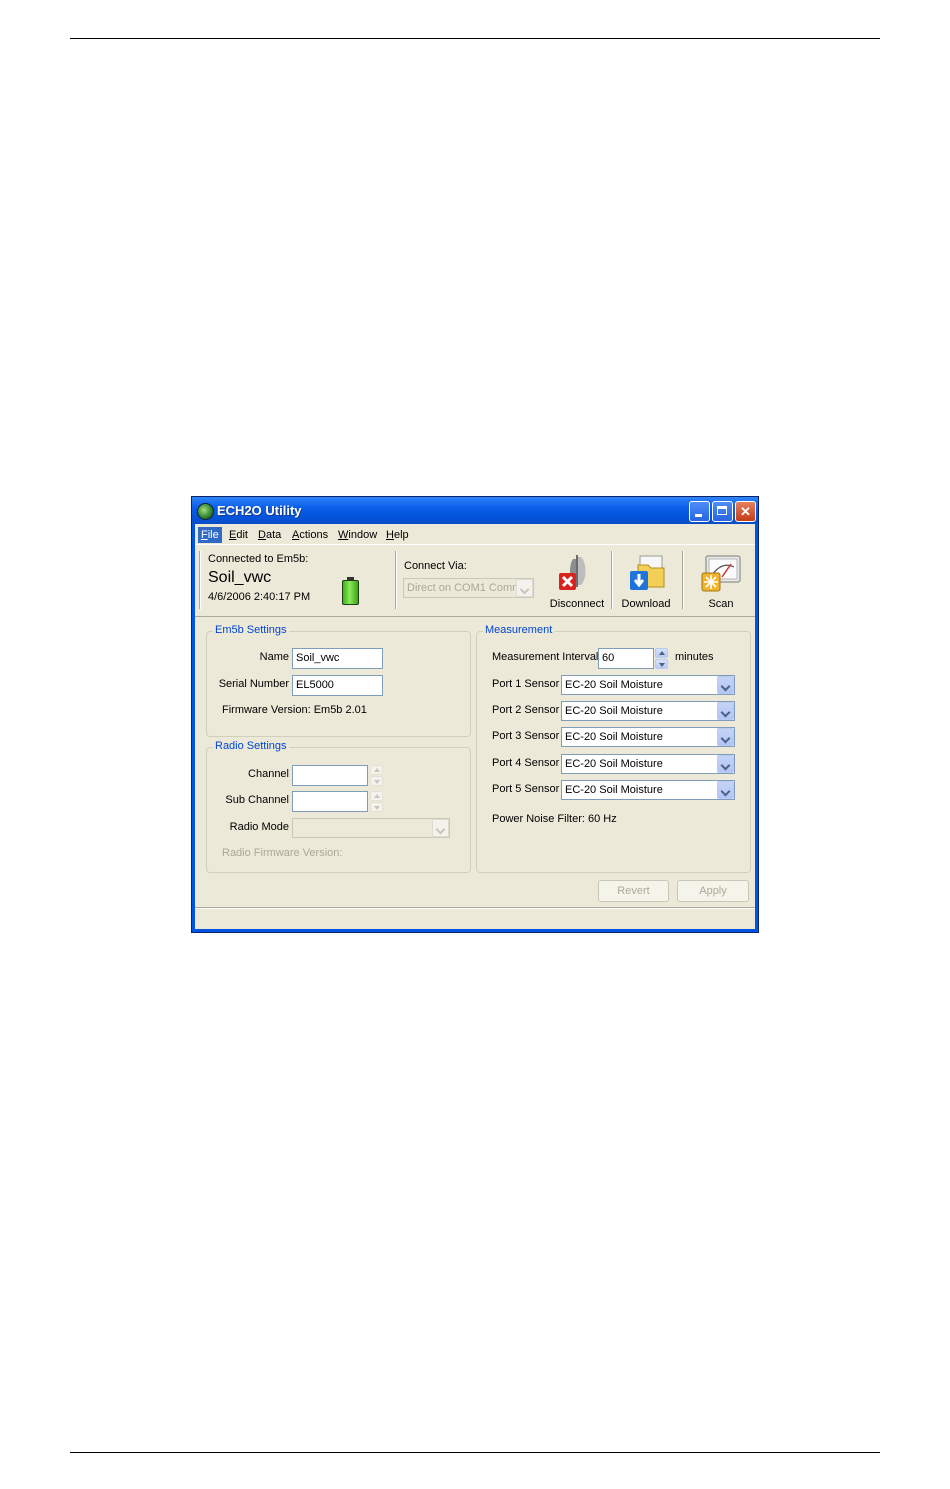 The height and width of the screenshot is (1489, 950). Describe the element at coordinates (397, 535) in the screenshot. I see `menu-help: Help` at that location.